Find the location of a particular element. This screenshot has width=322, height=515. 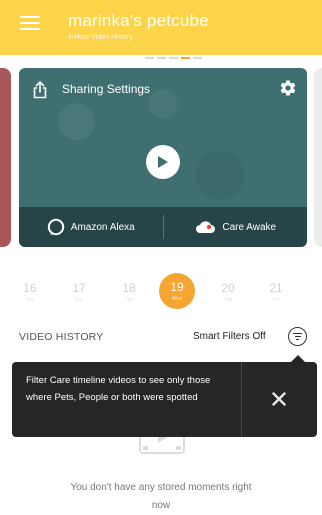

date-item: 21 Fri is located at coordinates (276, 291).